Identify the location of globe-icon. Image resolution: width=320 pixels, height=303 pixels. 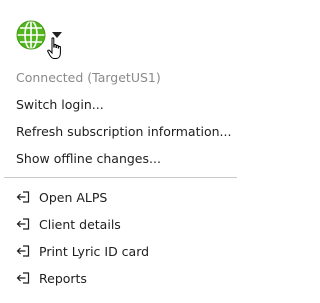
(31, 35).